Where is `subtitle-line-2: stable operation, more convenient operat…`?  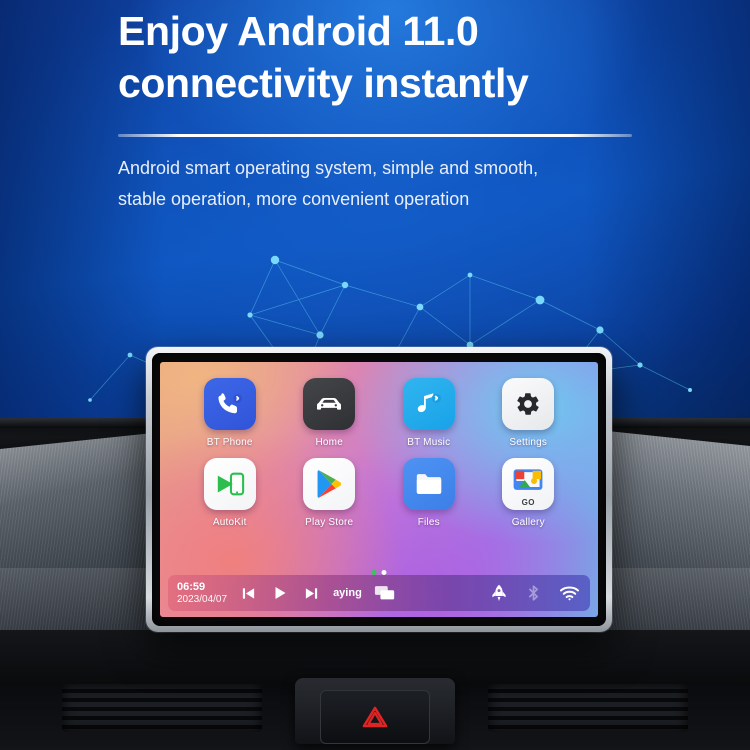
subtitle-line-2: stable operation, more convenient operat… is located at coordinates (294, 198).